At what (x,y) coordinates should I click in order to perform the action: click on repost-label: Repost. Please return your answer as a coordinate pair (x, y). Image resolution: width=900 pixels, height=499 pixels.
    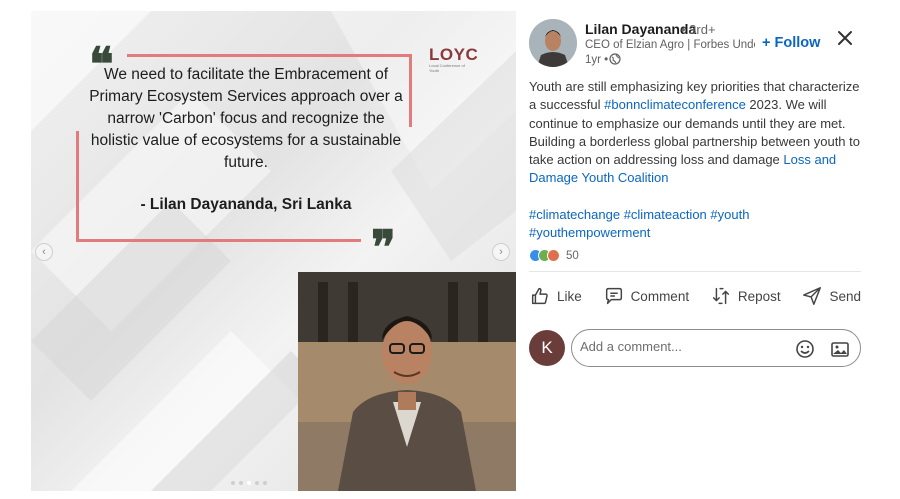
    Looking at the image, I should click on (759, 296).